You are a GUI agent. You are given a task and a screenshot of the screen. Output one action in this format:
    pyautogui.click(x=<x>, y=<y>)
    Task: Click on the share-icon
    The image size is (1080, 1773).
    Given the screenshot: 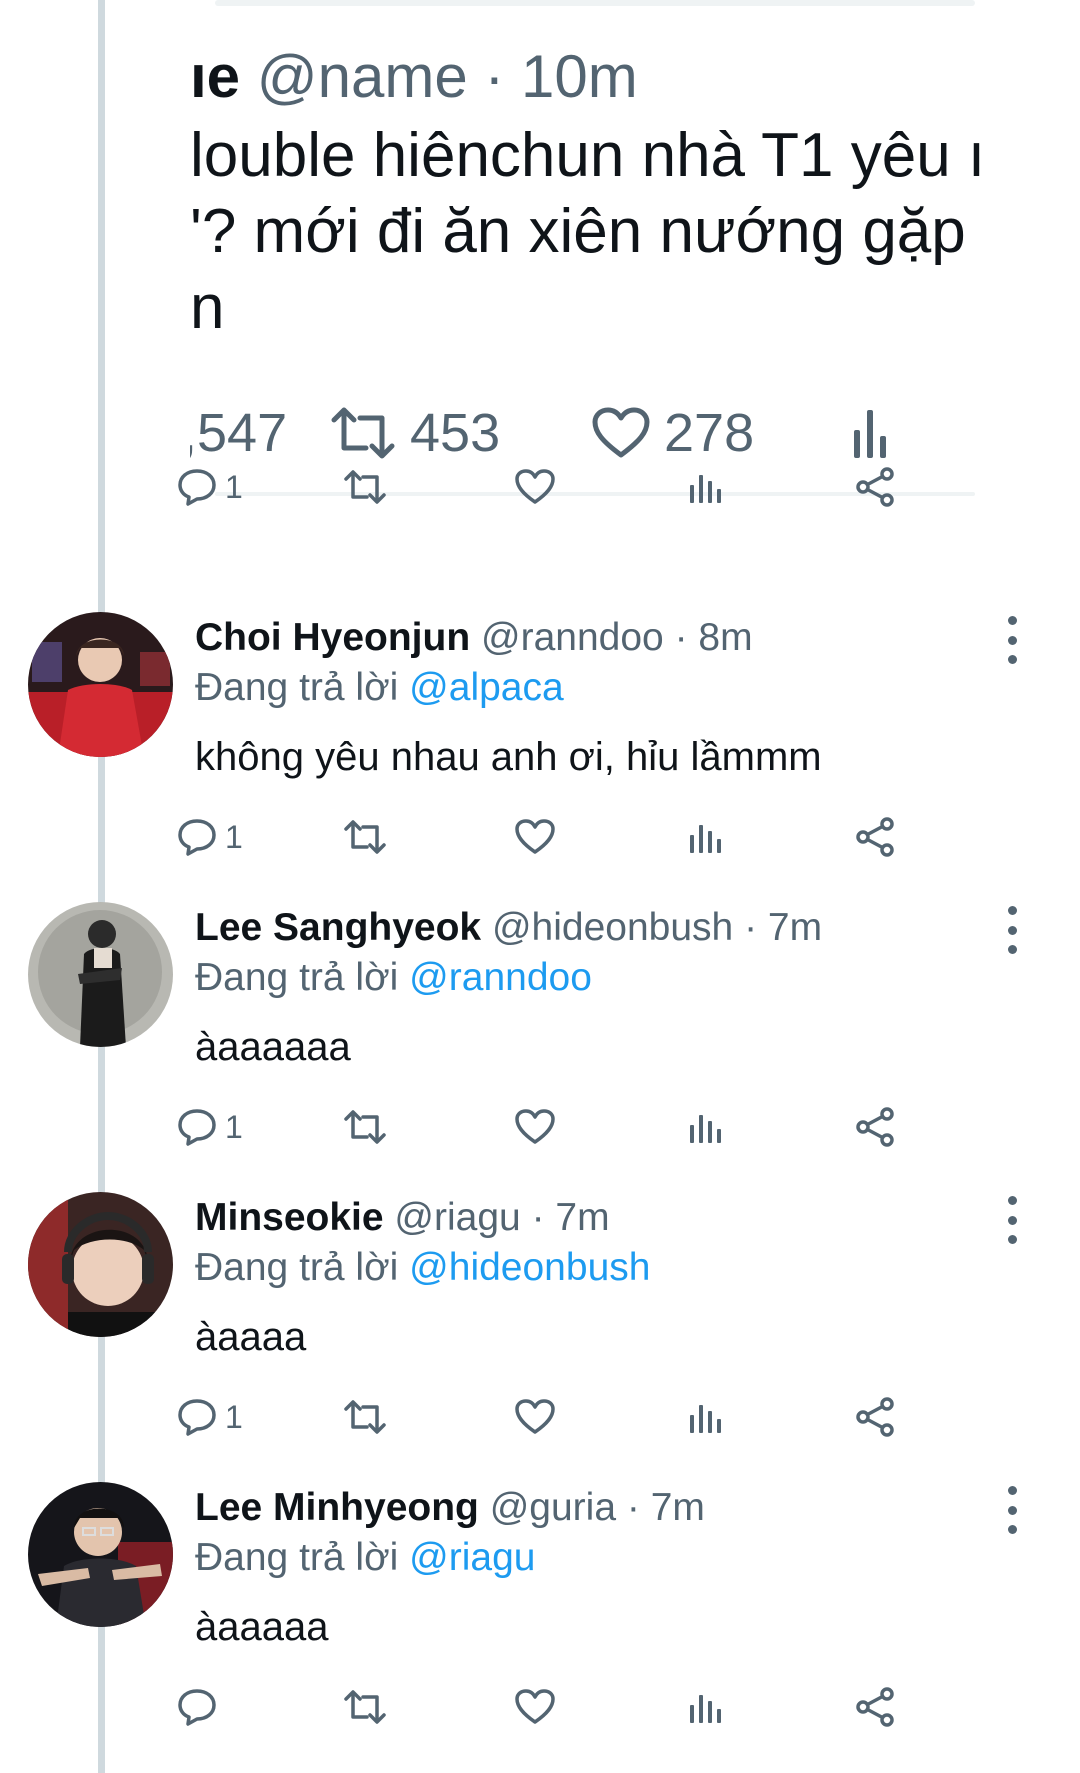 What is the action you would take?
    pyautogui.click(x=875, y=1417)
    